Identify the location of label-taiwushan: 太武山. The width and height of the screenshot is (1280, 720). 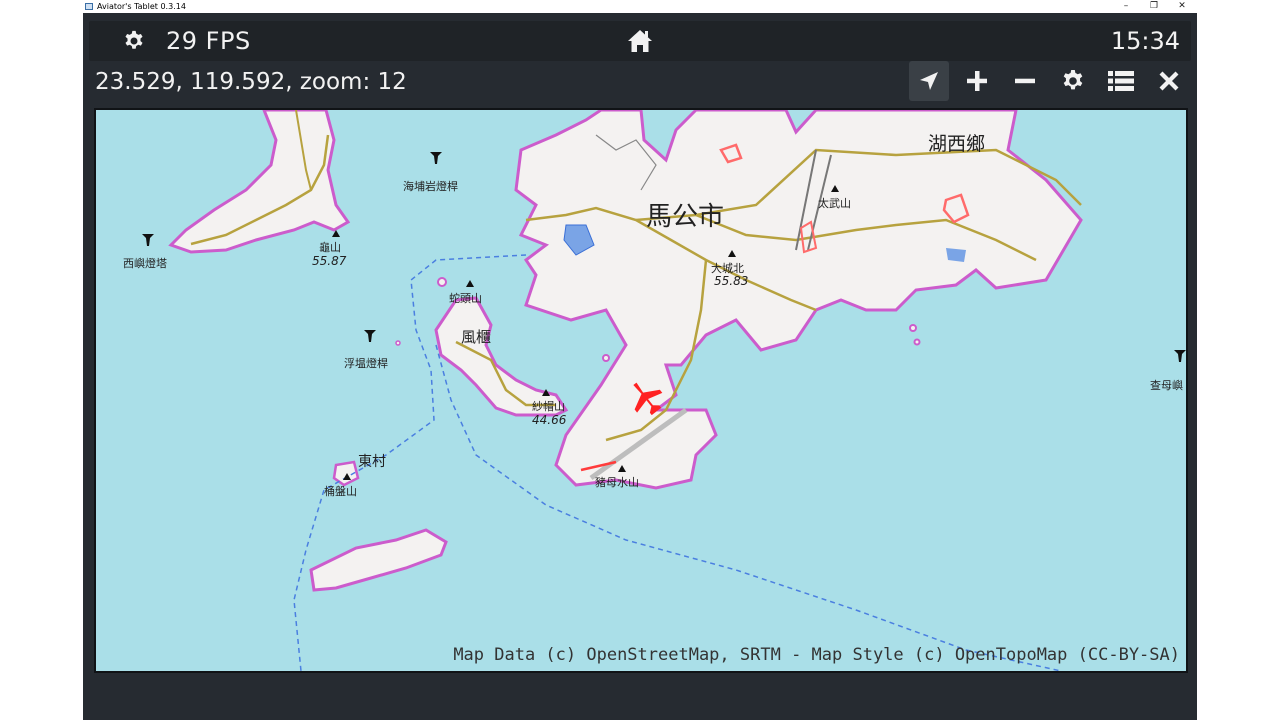
(834, 203).